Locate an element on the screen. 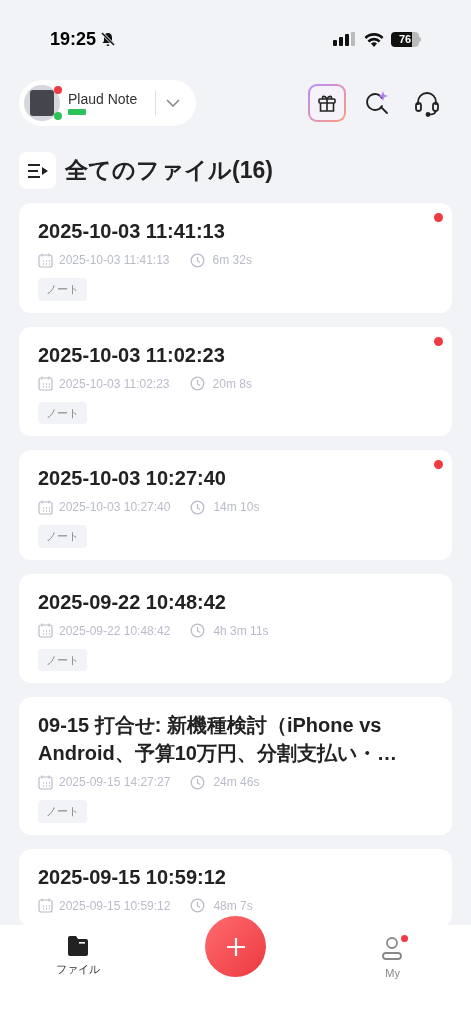 The width and height of the screenshot is (471, 1024). tab-bar-item: ファイル is located at coordinates (78, 960).